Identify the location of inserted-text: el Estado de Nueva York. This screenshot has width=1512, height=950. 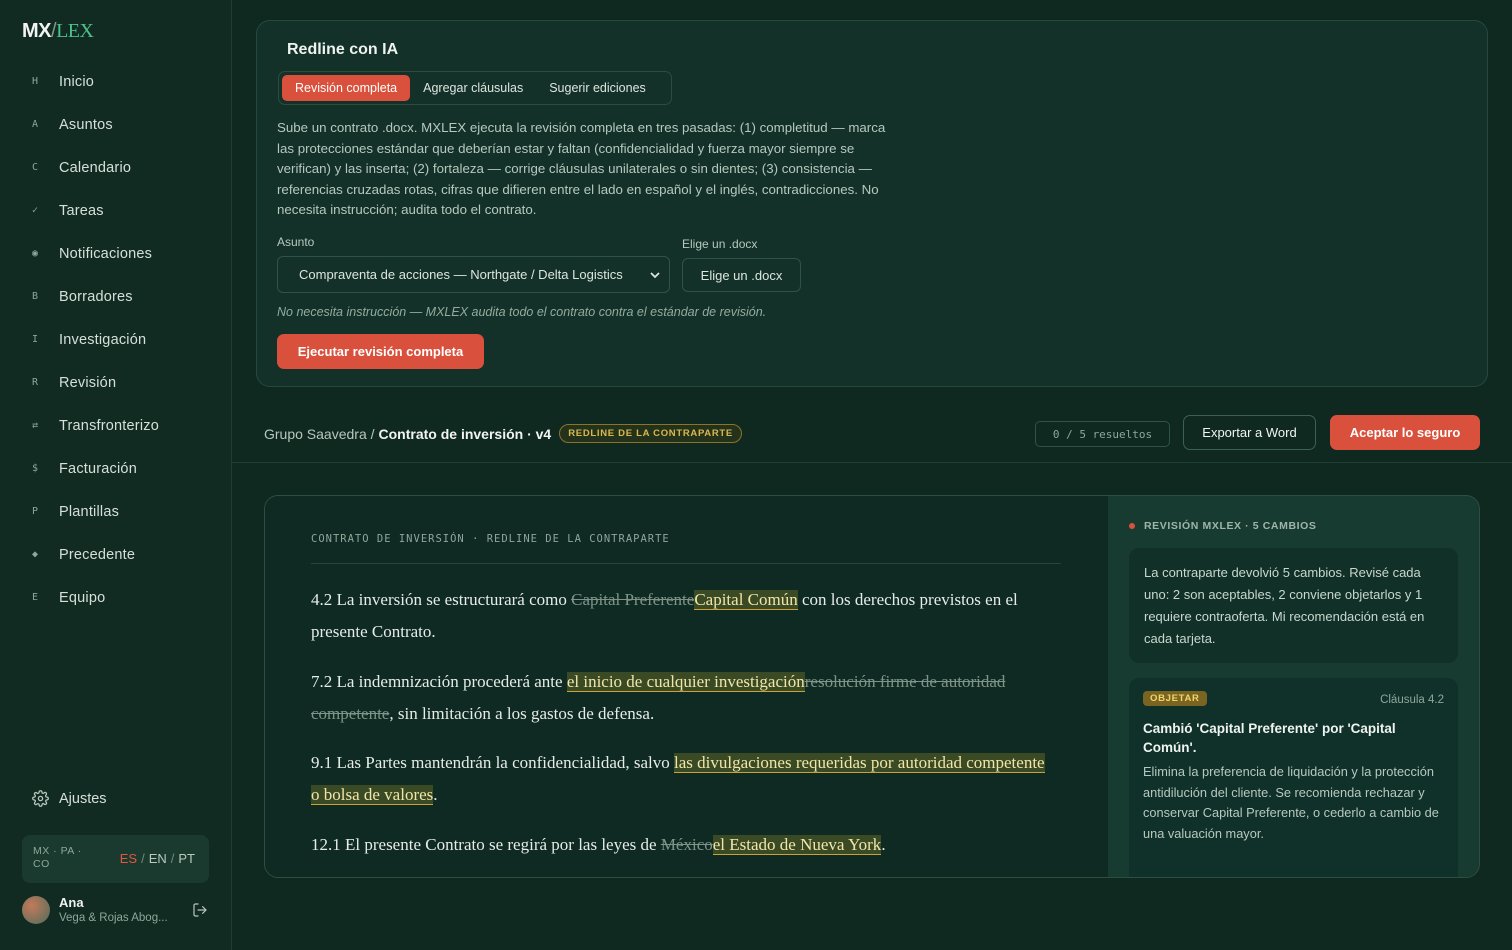
(797, 845).